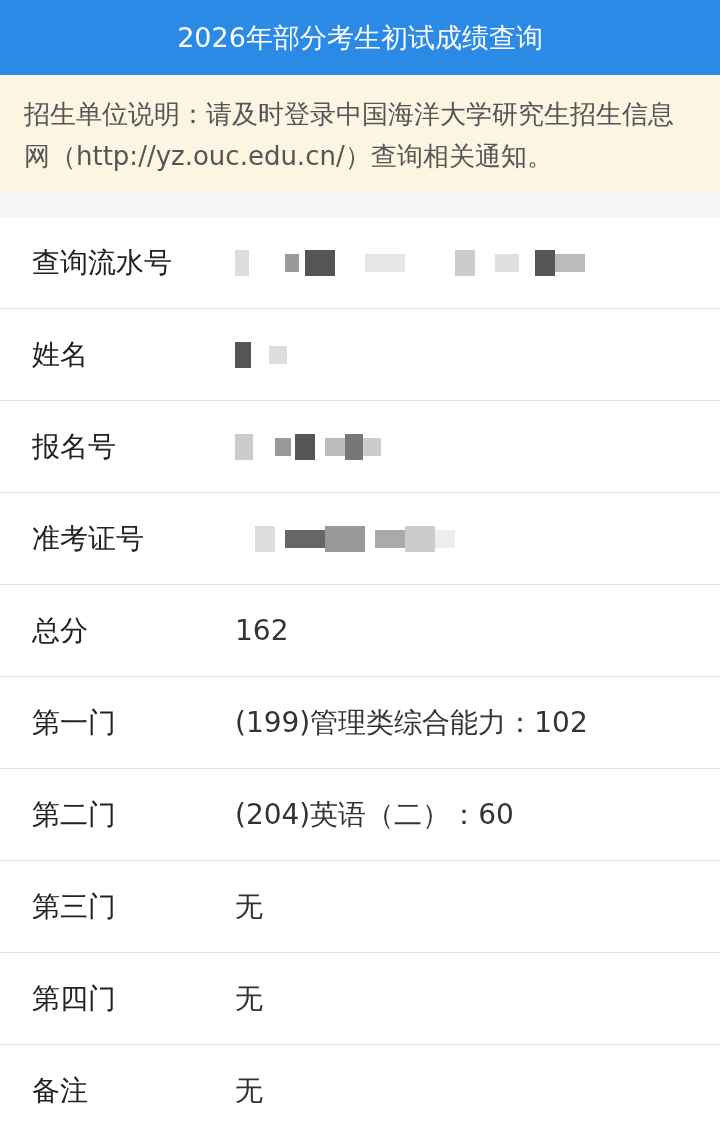 This screenshot has height=1133, width=720. Describe the element at coordinates (88, 538) in the screenshot. I see `field-label: 准考证号` at that location.